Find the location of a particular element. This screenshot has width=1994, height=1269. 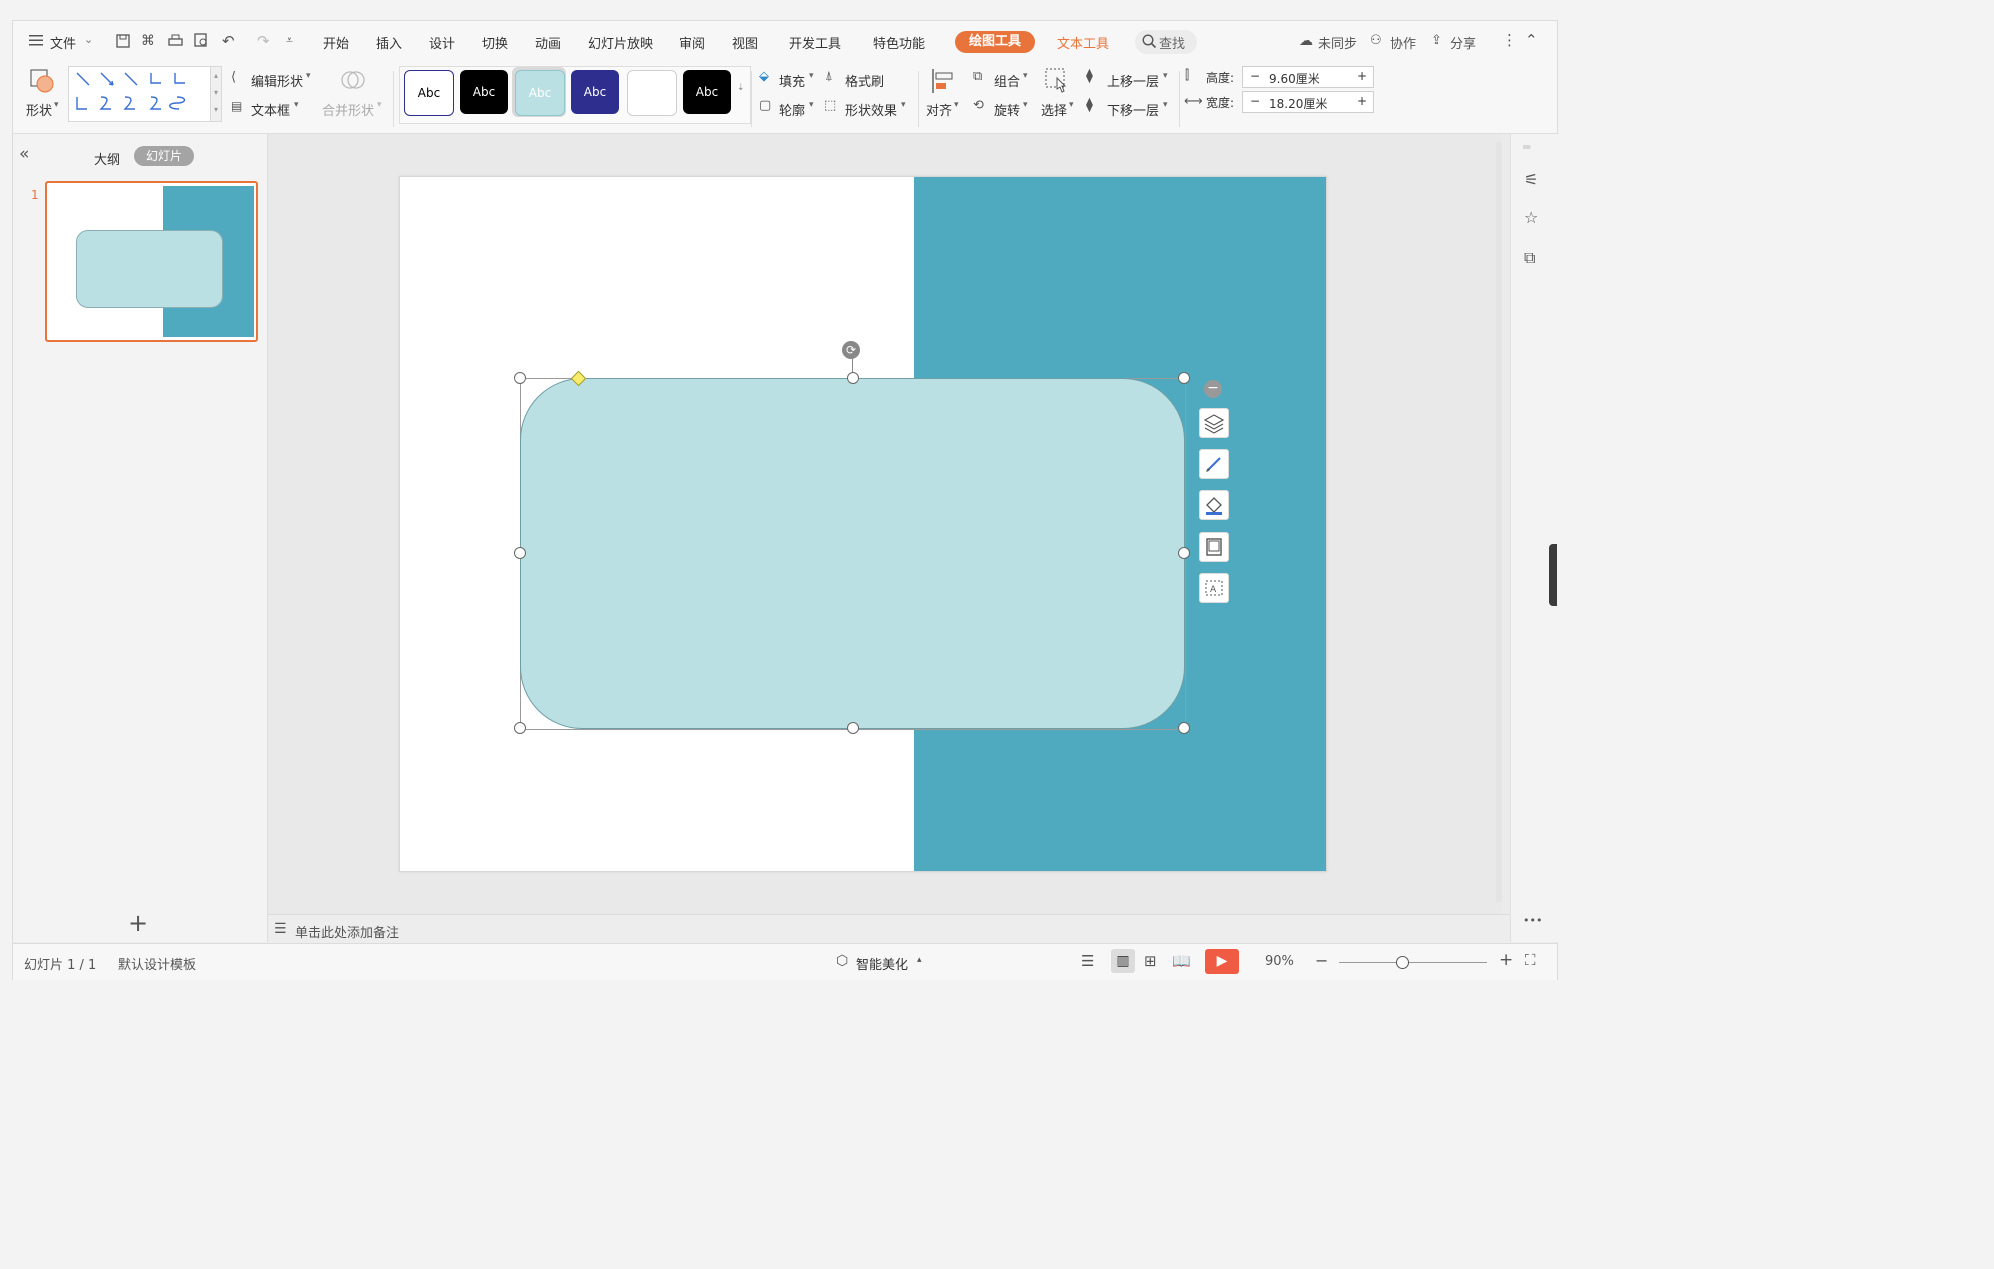

tab-start: 开始 is located at coordinates (336, 42).